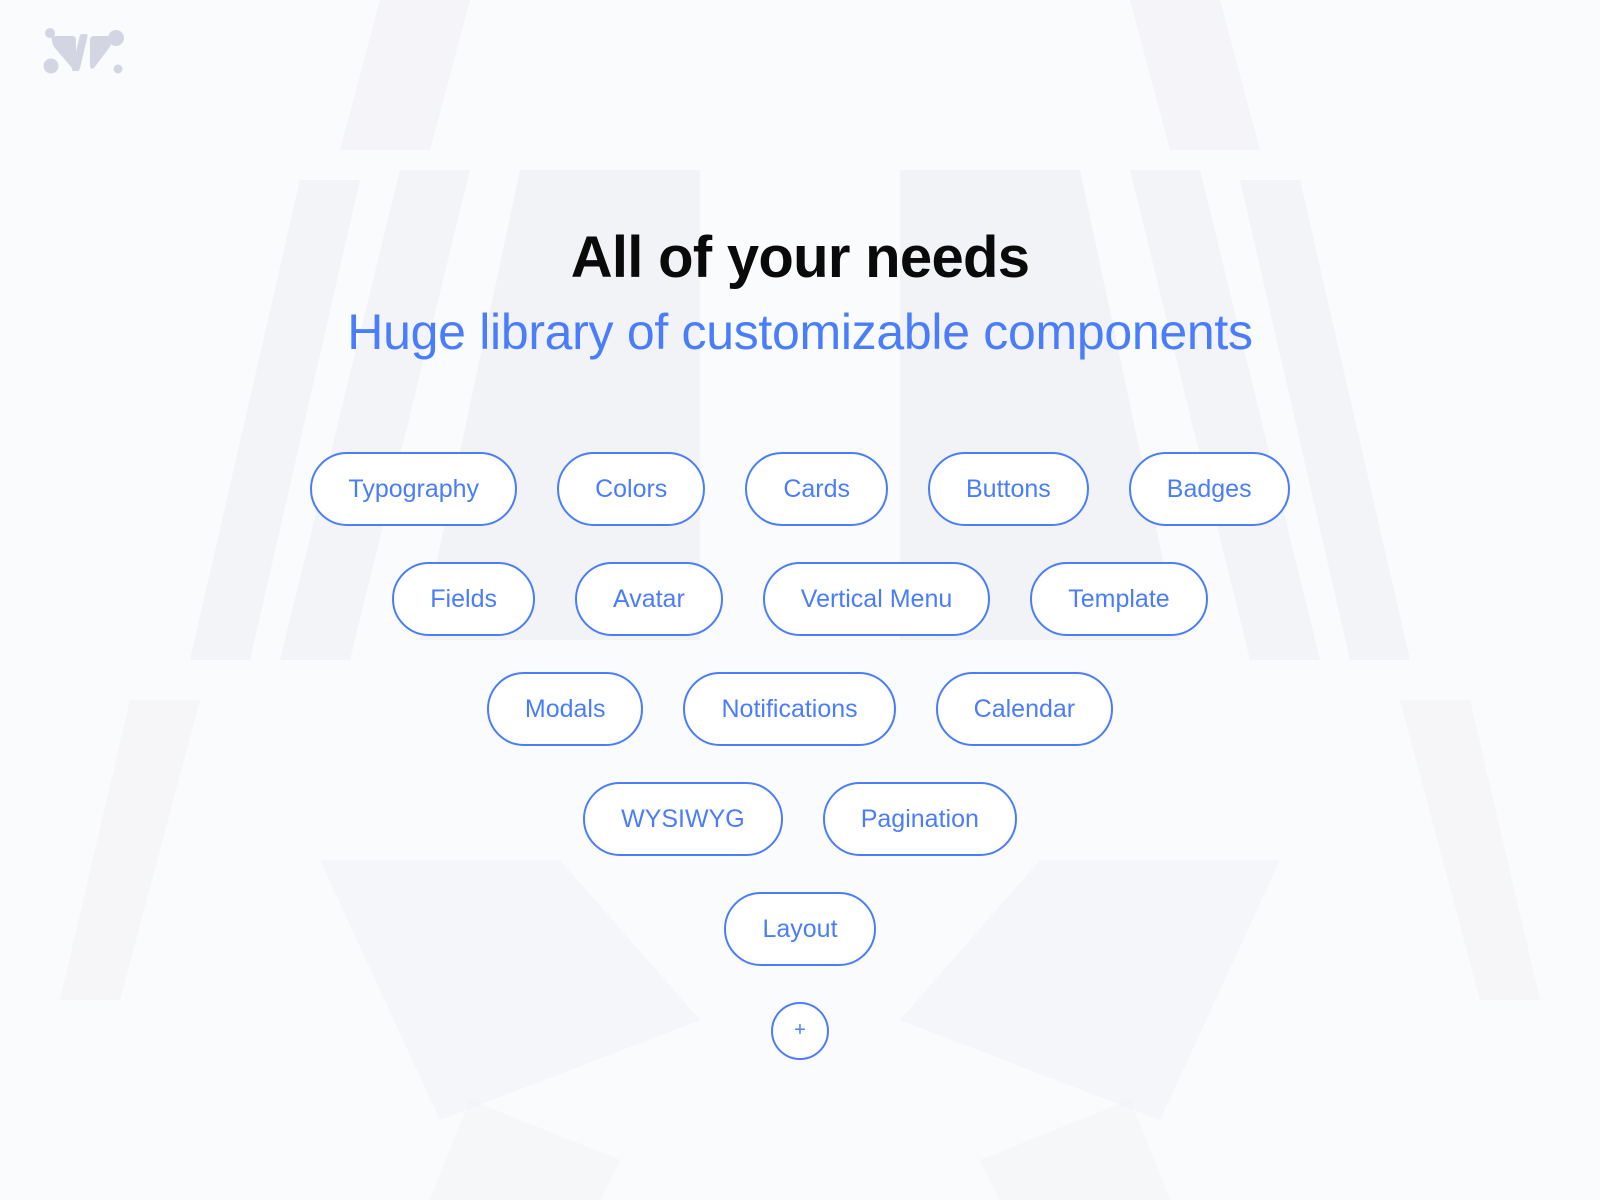 The width and height of the screenshot is (1600, 1200). What do you see at coordinates (919, 819) in the screenshot?
I see `component-pill-pagination: Pagination` at bounding box center [919, 819].